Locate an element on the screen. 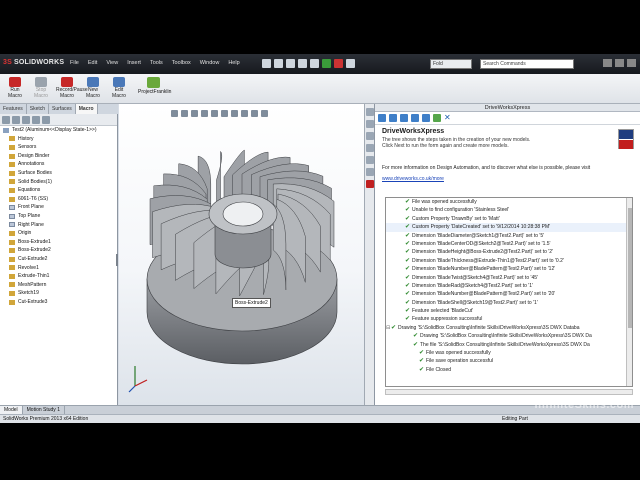 Image resolution: width=640 pixels, height=480 pixels. new-document-icon is located at coordinates (266, 63).